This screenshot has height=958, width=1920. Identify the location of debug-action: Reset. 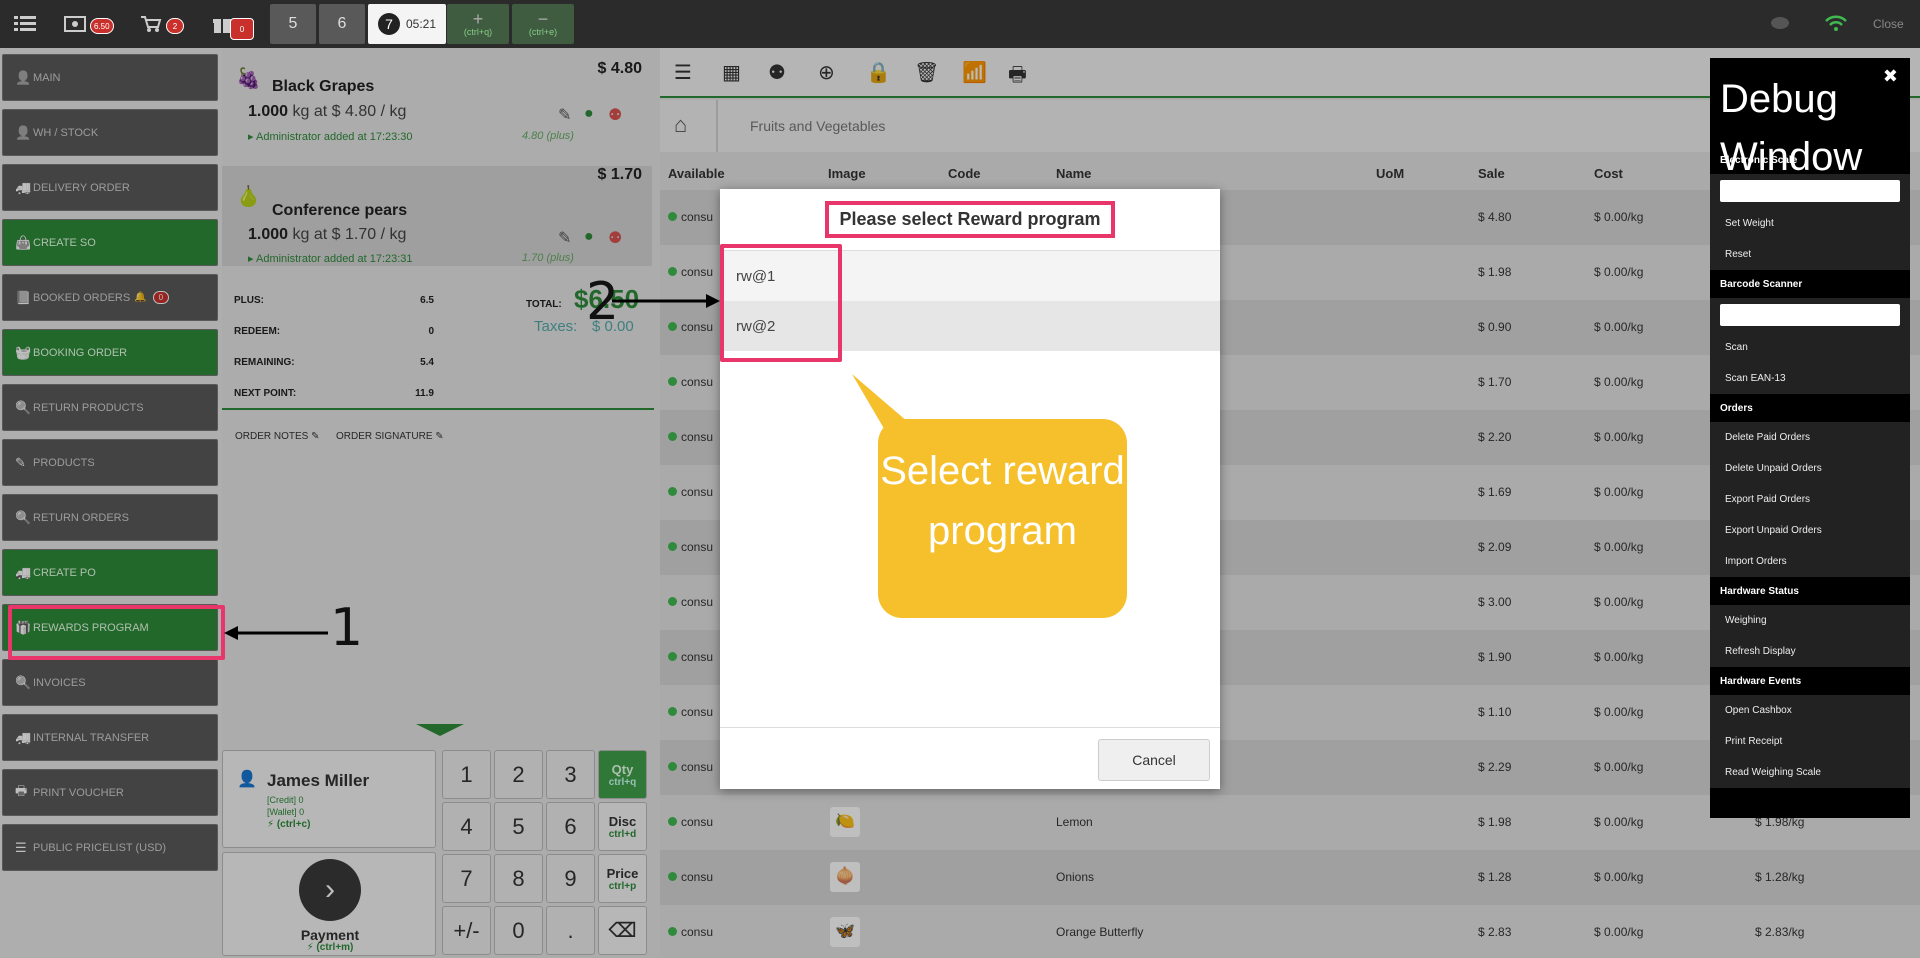
(1810, 254).